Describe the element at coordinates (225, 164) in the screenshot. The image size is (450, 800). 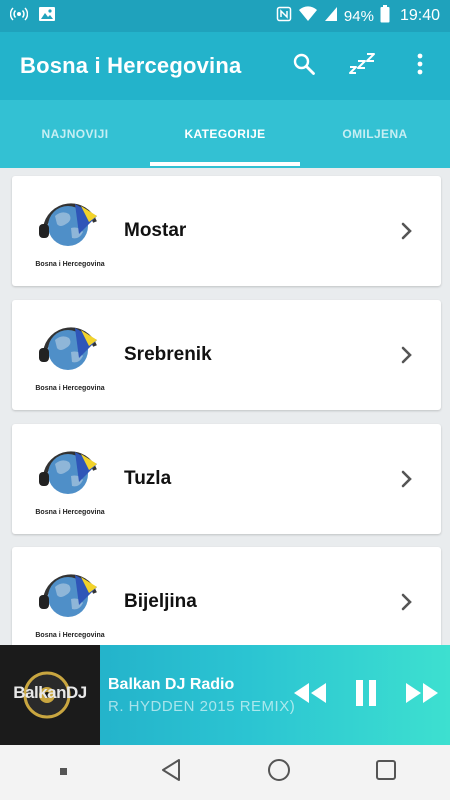
I see `active-tab-indicator` at that location.